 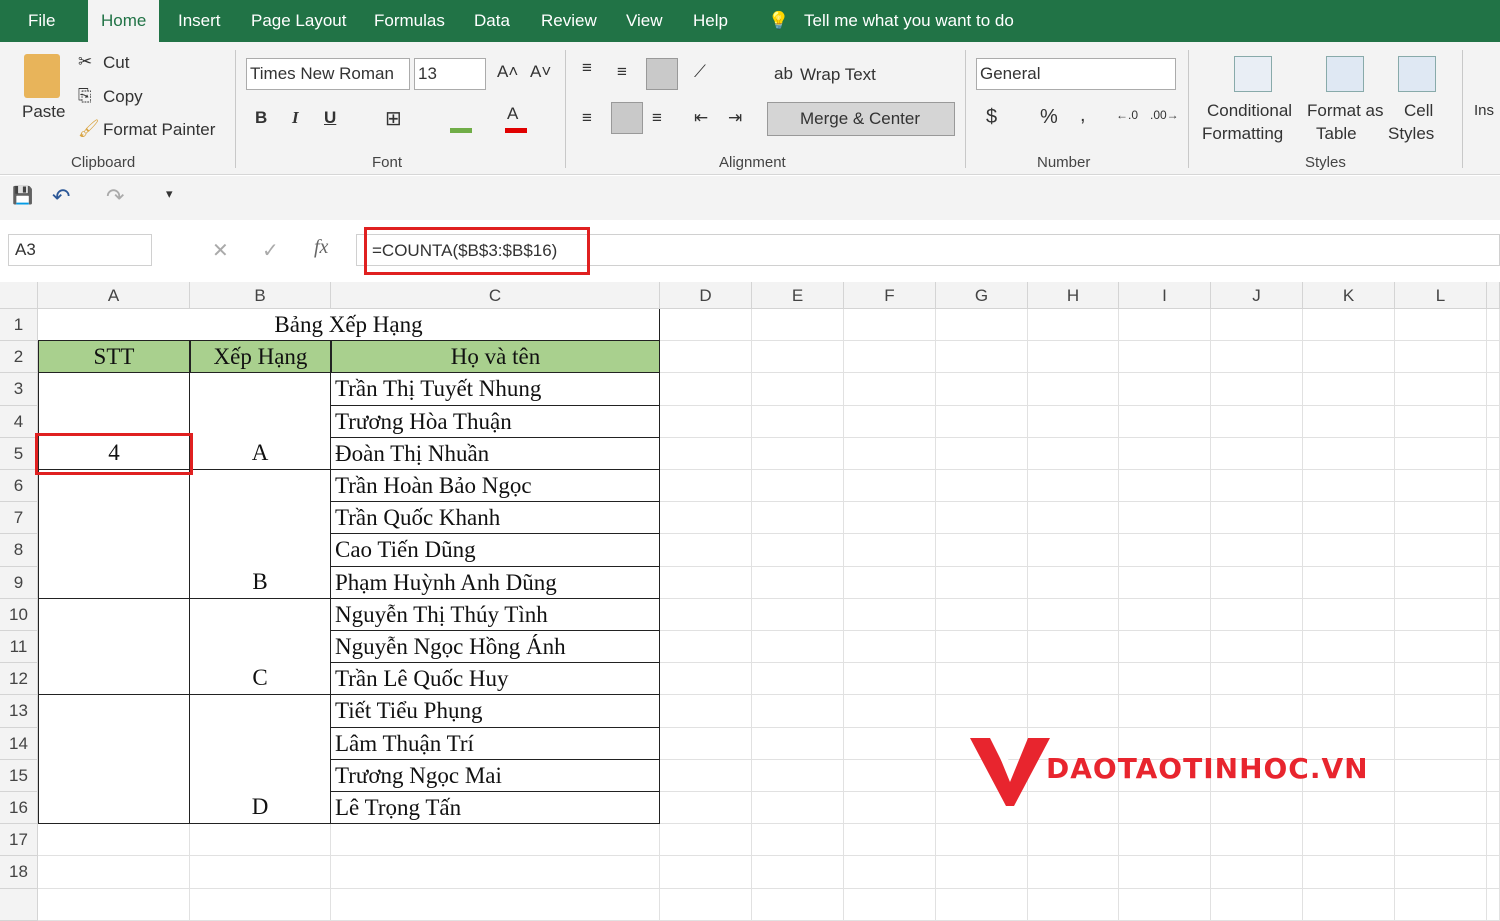 What do you see at coordinates (19, 421) in the screenshot?
I see `row-header: 4` at bounding box center [19, 421].